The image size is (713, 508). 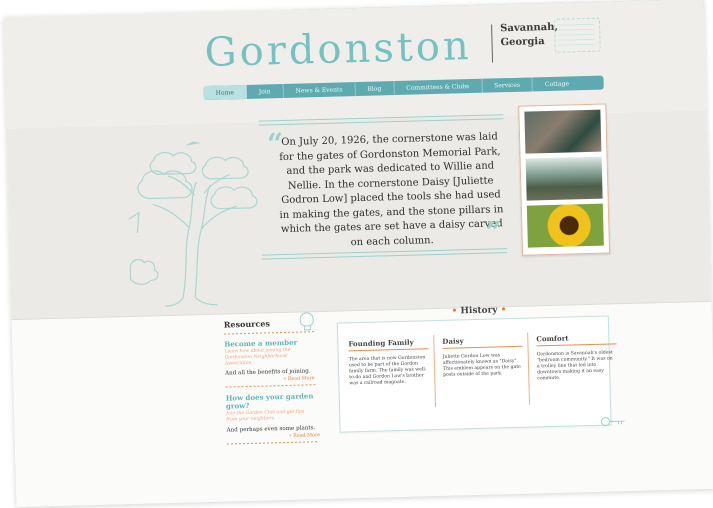 What do you see at coordinates (306, 319) in the screenshot?
I see `lightbulb-icon` at bounding box center [306, 319].